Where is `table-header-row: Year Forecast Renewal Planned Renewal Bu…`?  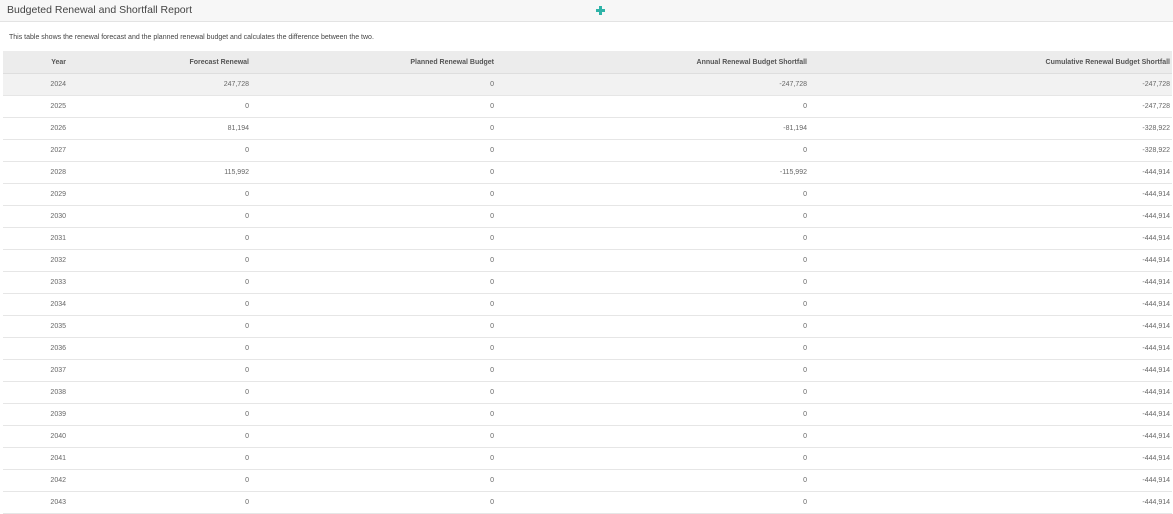 table-header-row: Year Forecast Renewal Planned Renewal Bu… is located at coordinates (587, 62).